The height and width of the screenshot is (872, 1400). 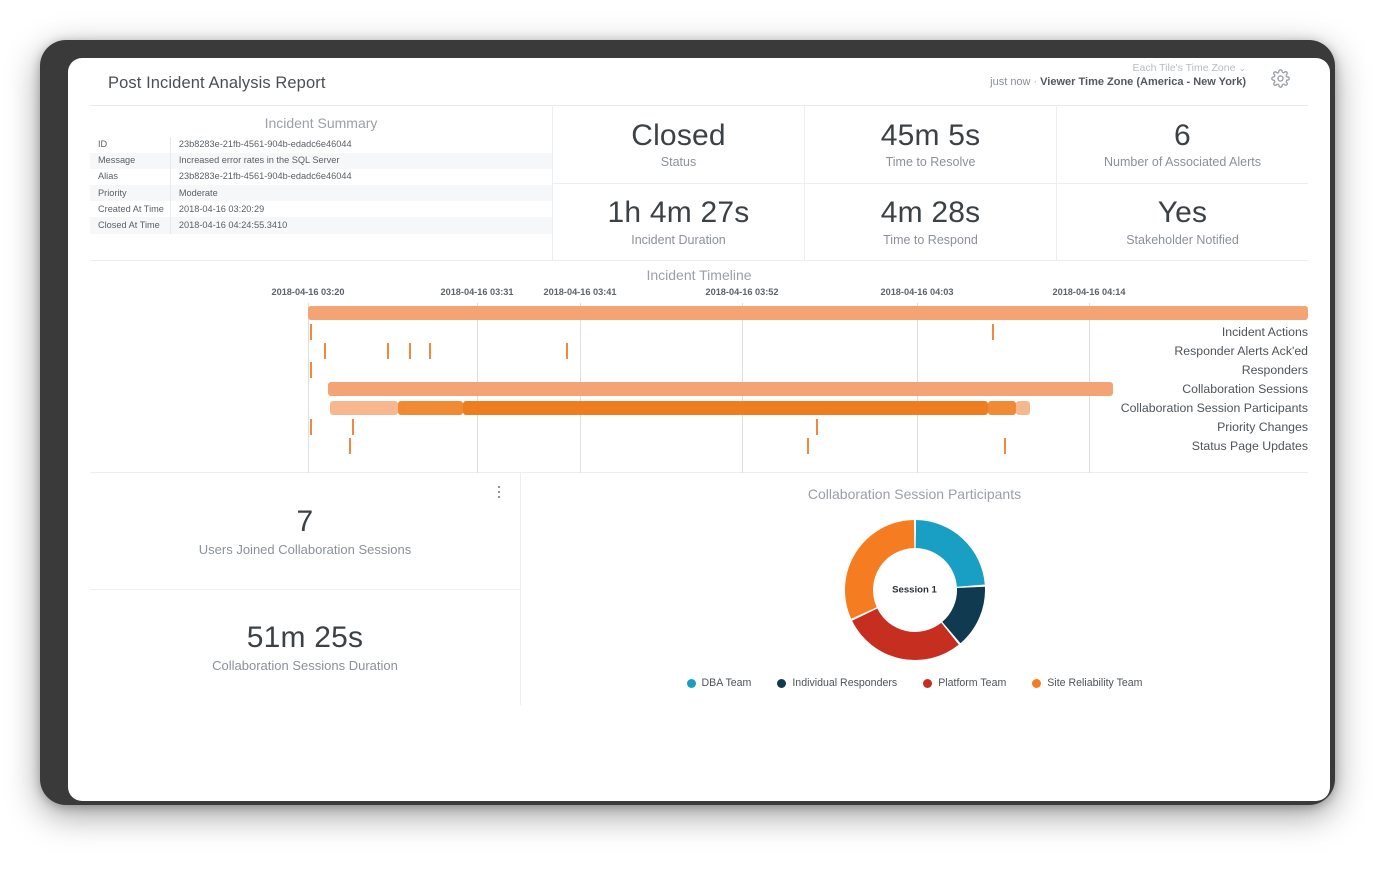 I want to click on last-updated-label: just now, so click(x=1010, y=82).